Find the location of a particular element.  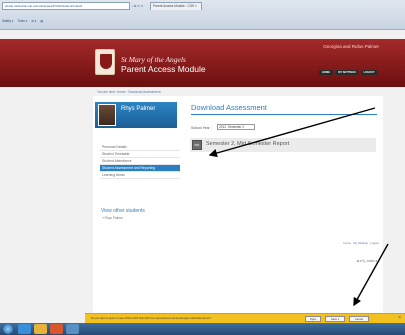

avatar is located at coordinates (107, 115).